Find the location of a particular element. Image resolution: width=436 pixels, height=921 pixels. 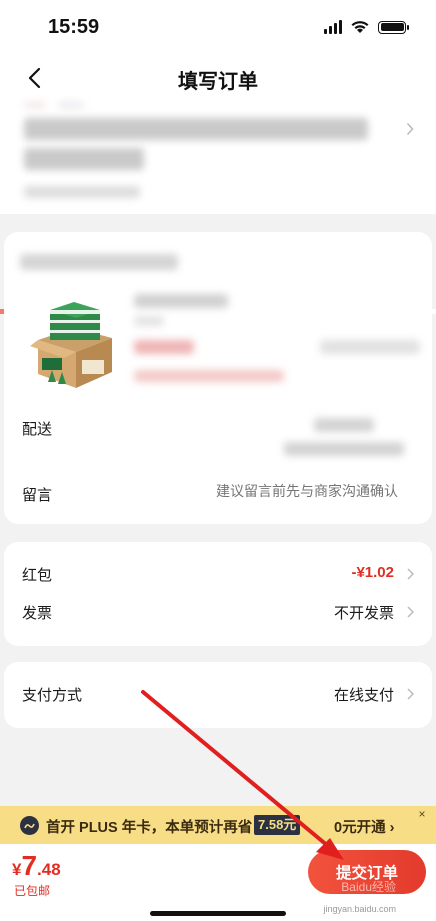

checkout-bar: ¥7.48 已包邮 提交订单 Baidu经验 jingyan.baidu.com is located at coordinates (218, 882).